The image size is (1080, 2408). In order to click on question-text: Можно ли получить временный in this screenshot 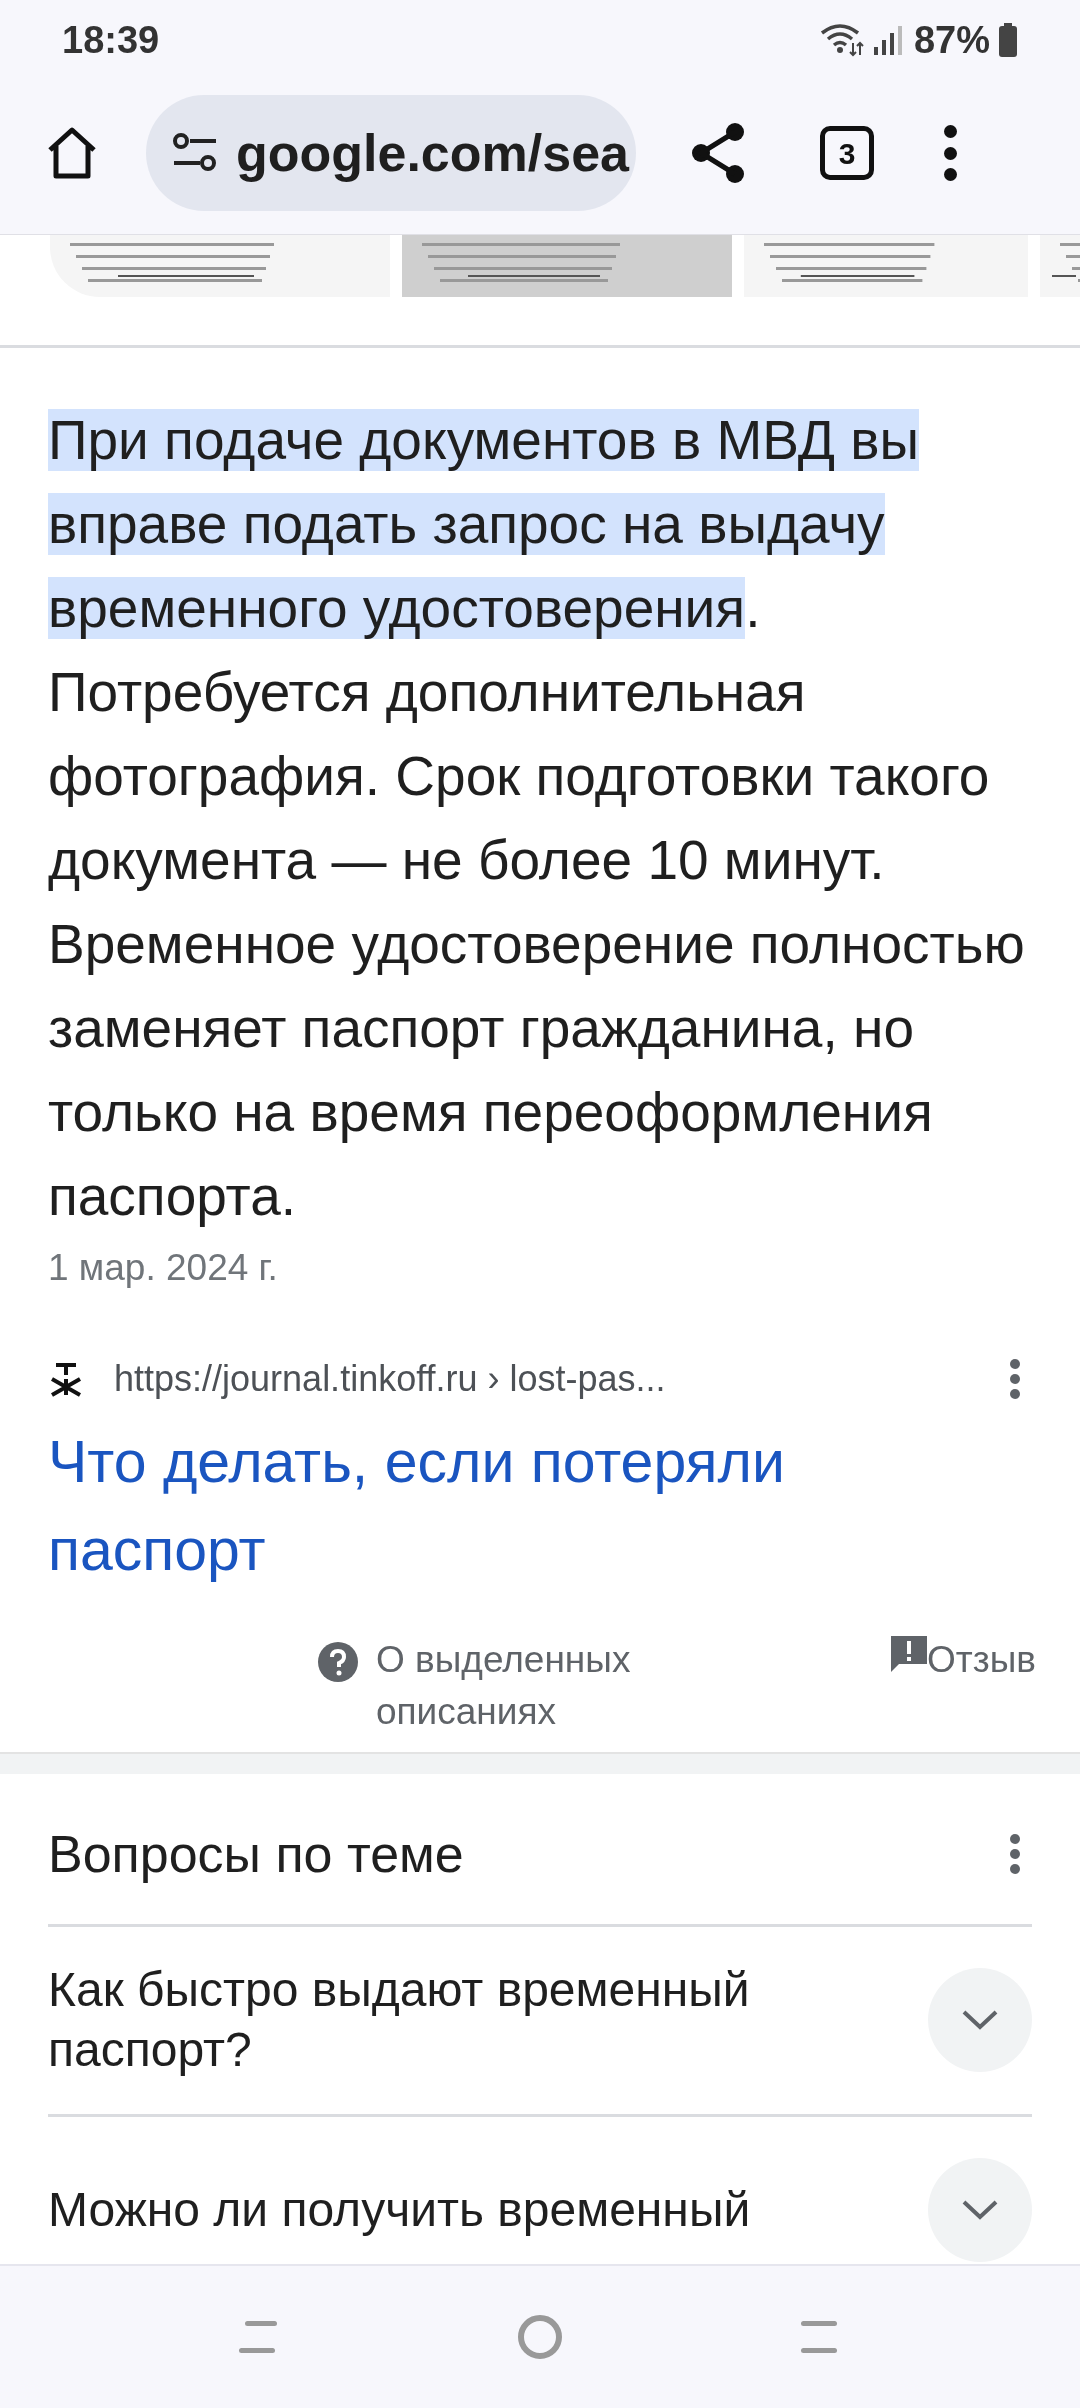, I will do `click(458, 2210)`.